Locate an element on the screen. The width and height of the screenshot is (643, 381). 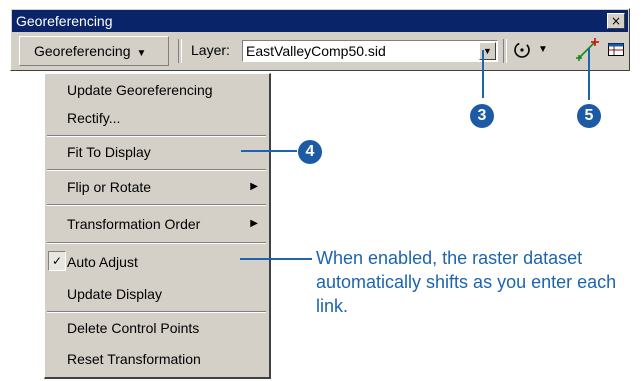
menu-item-delete-control-points: Delete Control Points is located at coordinates (156, 328).